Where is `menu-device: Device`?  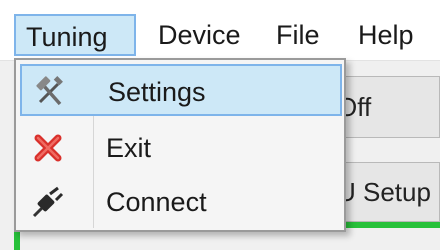
menu-device: Device is located at coordinates (200, 35).